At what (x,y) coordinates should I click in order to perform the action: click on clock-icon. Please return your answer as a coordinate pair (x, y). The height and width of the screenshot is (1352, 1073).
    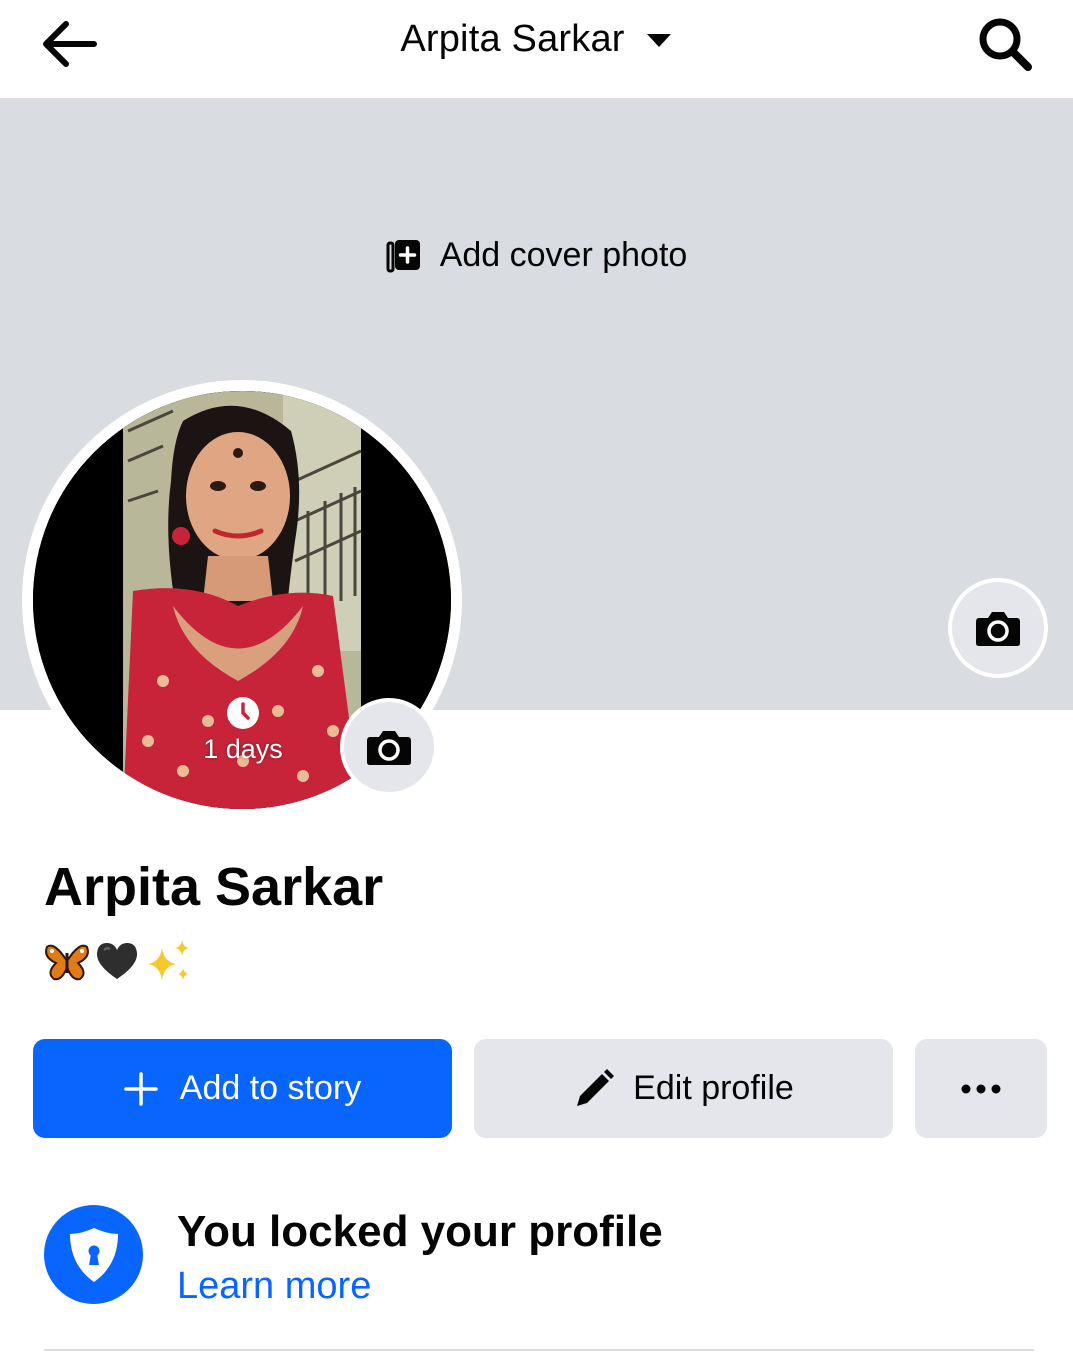
    Looking at the image, I should click on (243, 713).